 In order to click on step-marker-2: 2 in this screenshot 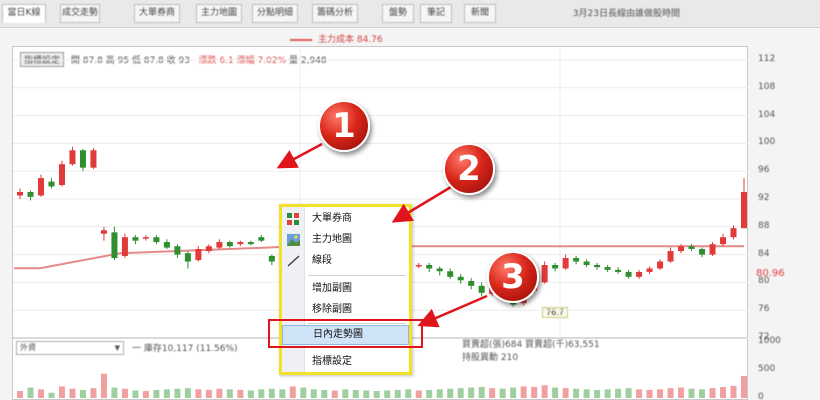, I will do `click(469, 169)`.